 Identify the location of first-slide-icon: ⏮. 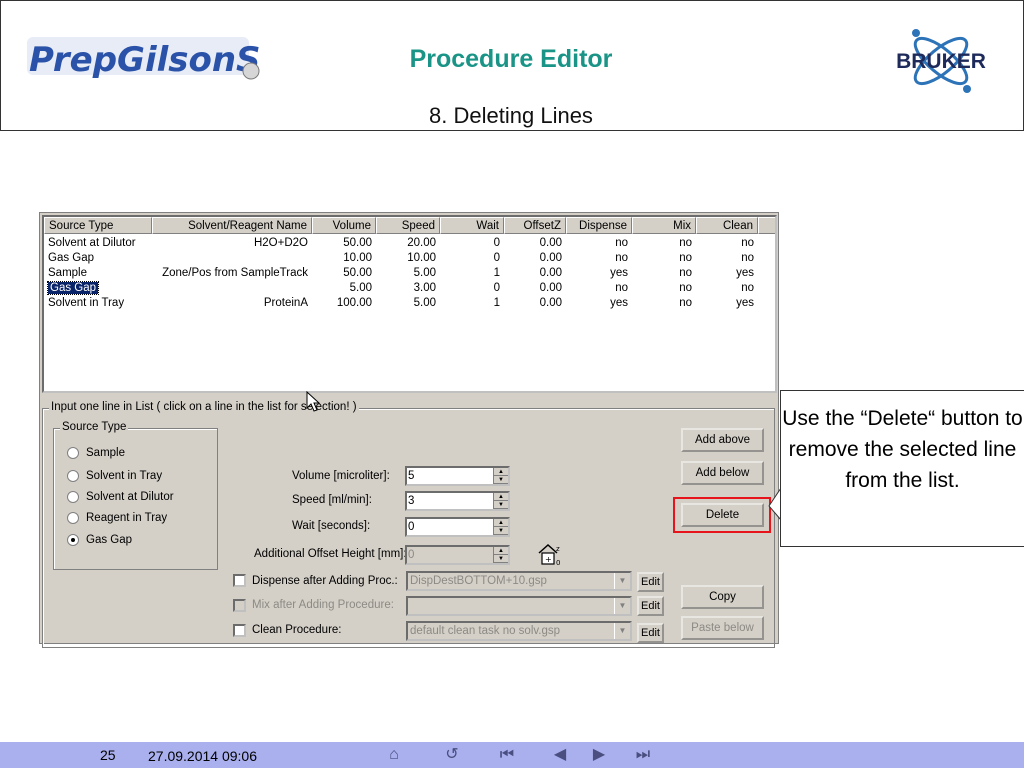
(507, 755).